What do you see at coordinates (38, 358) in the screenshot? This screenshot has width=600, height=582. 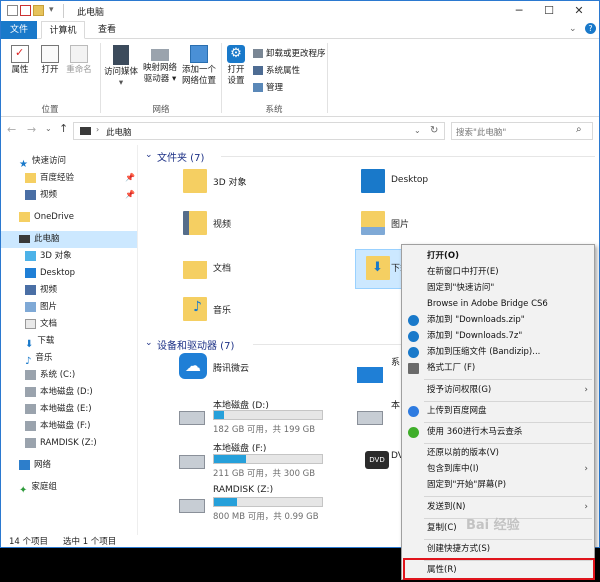 I see `nav-music: ♪ 音乐` at bounding box center [38, 358].